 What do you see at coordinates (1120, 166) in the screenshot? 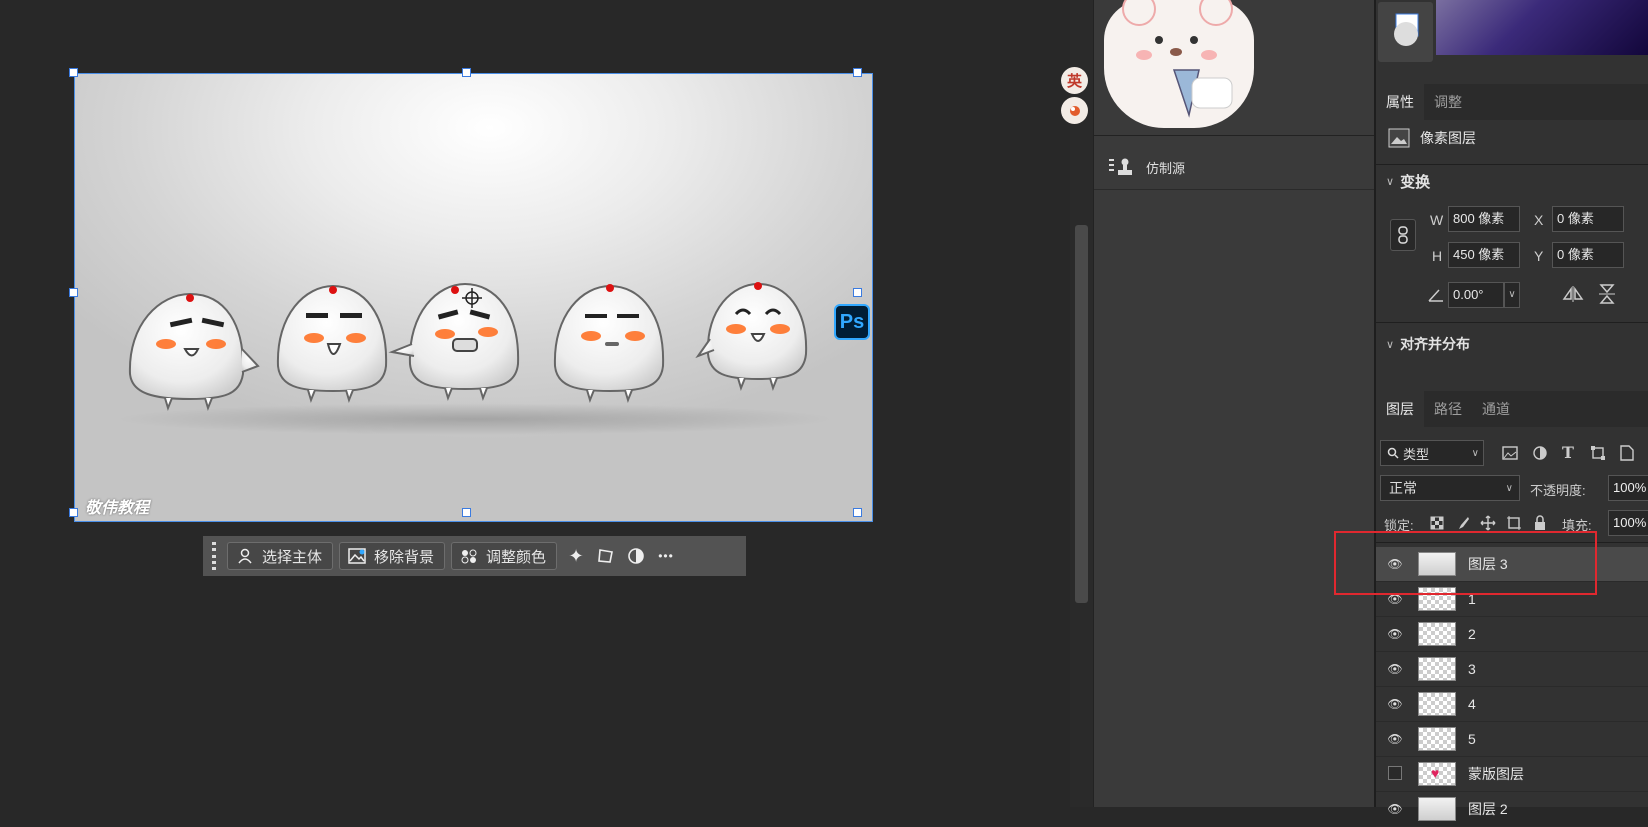
I see `clone-stamp-icon` at bounding box center [1120, 166].